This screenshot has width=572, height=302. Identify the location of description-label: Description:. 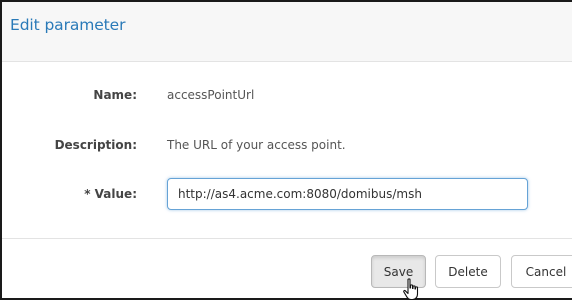
(95, 145).